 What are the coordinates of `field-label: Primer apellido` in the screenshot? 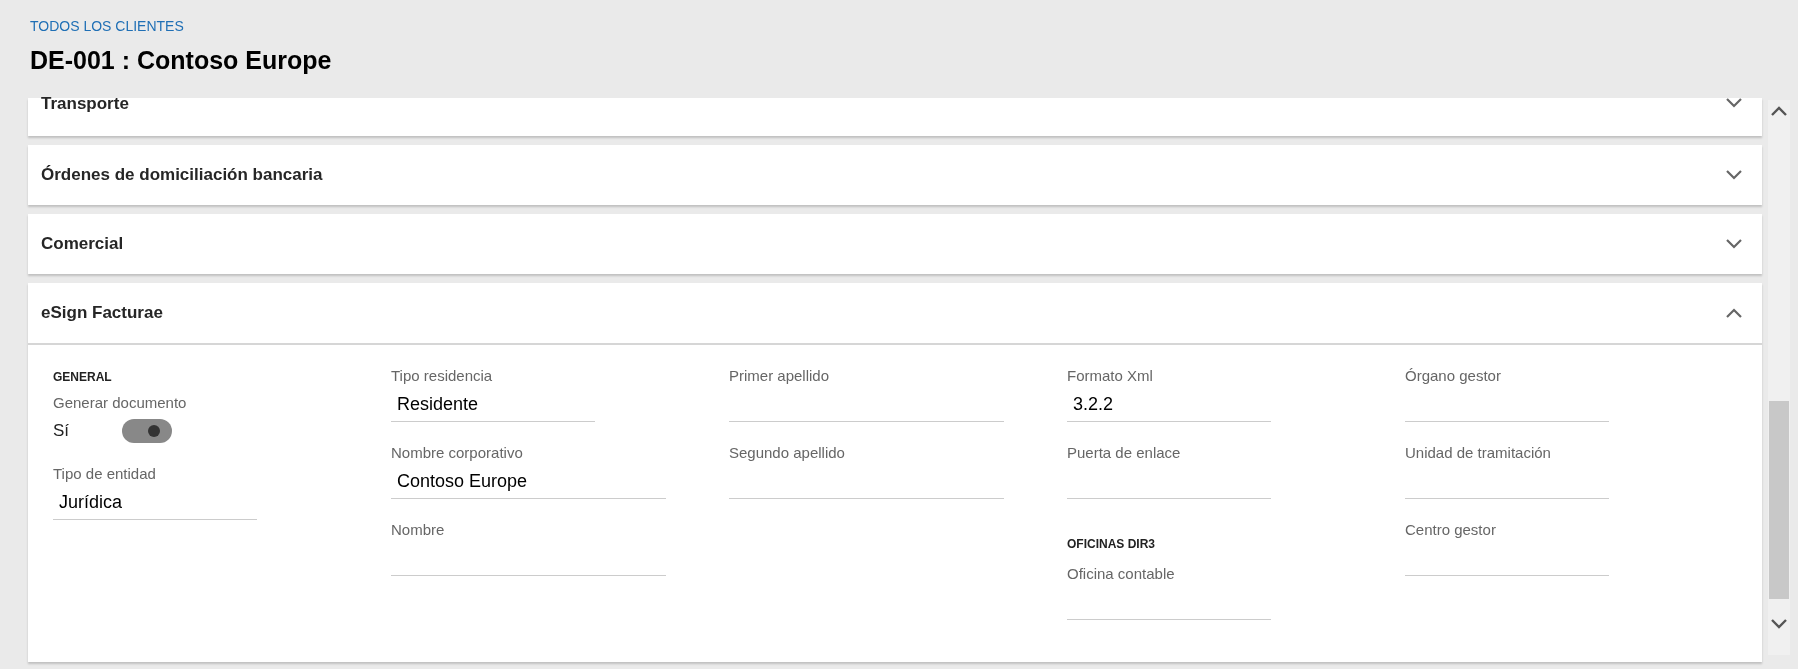 It's located at (780, 375).